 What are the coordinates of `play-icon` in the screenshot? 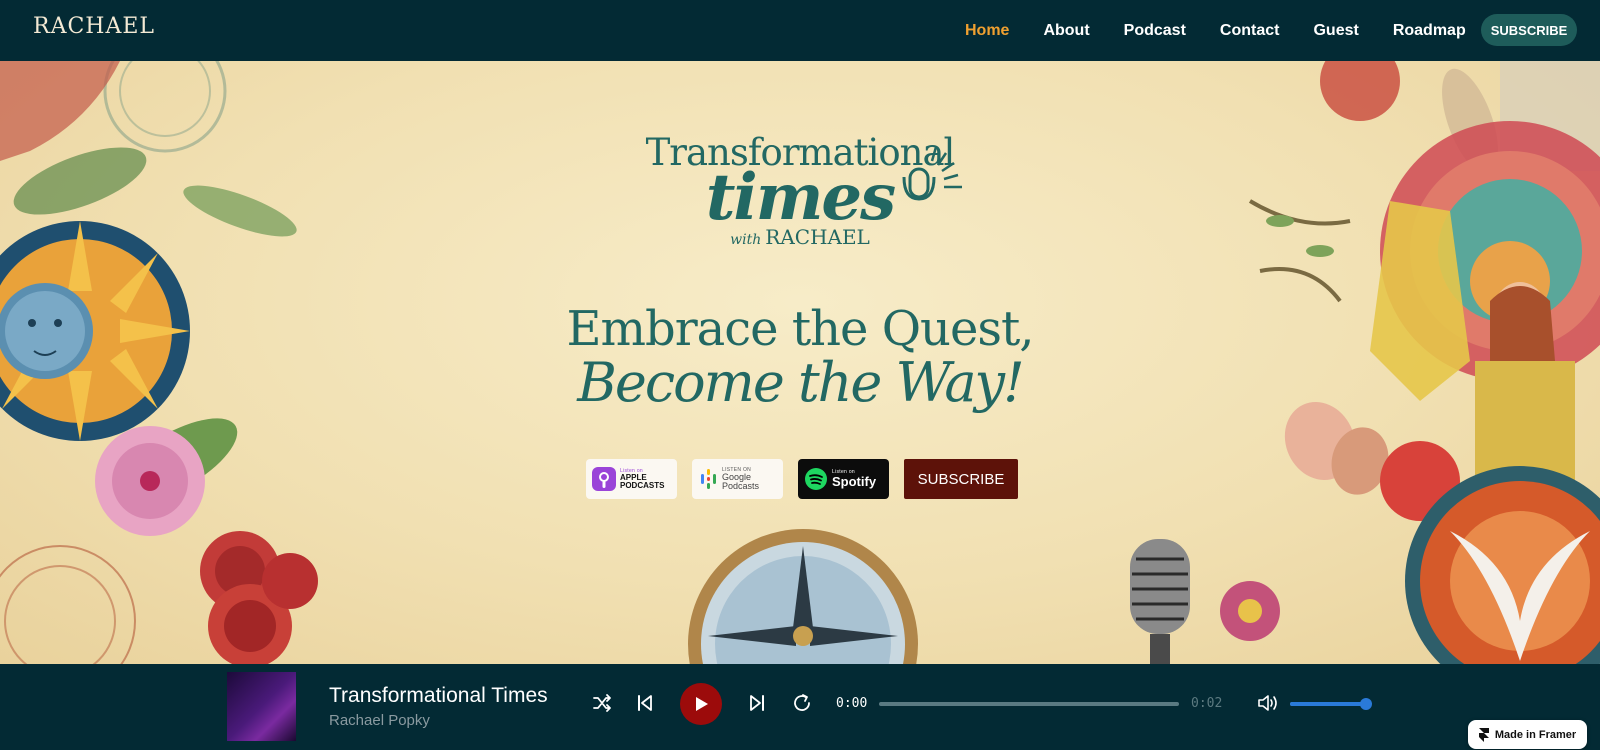 It's located at (702, 704).